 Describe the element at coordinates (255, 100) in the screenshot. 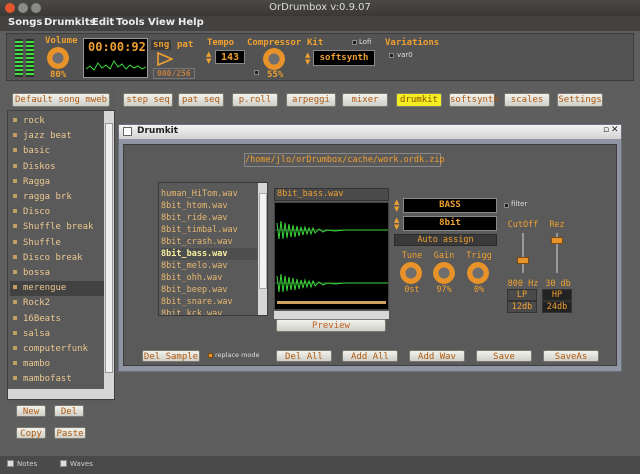

I see `tab-p-roll: p.roll` at that location.